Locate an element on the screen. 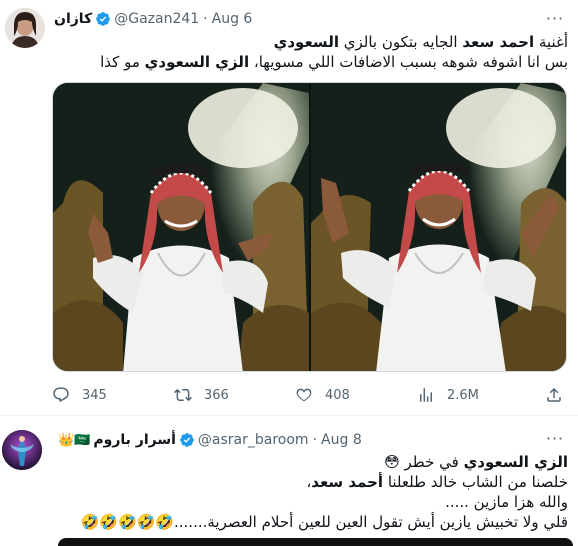 The width and height of the screenshot is (578, 546). reply-count: 345 is located at coordinates (94, 395).